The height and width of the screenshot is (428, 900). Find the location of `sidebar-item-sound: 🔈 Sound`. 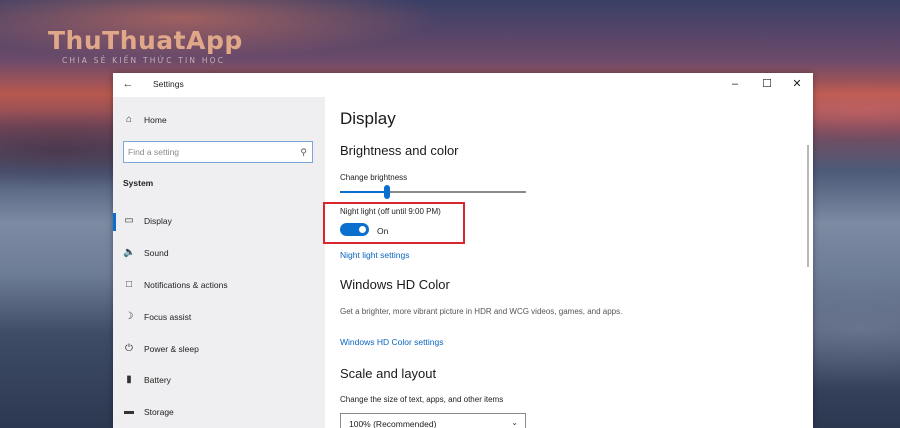

sidebar-item-sound: 🔈 Sound is located at coordinates (219, 254).